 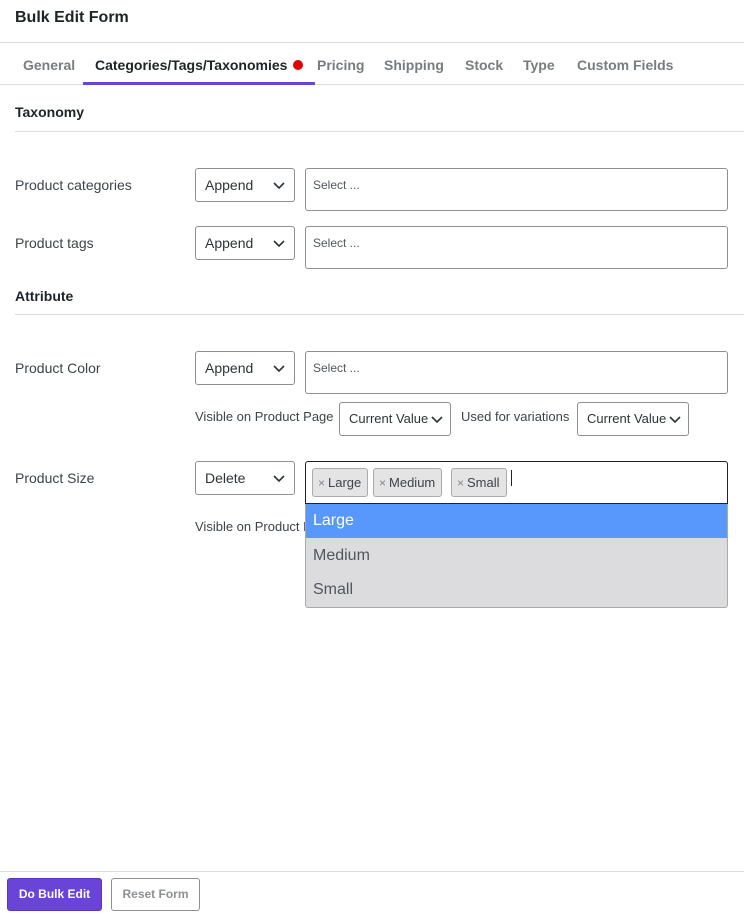 I want to click on size-visible-on-product-page-label: Visible on Product P, so click(x=253, y=526).